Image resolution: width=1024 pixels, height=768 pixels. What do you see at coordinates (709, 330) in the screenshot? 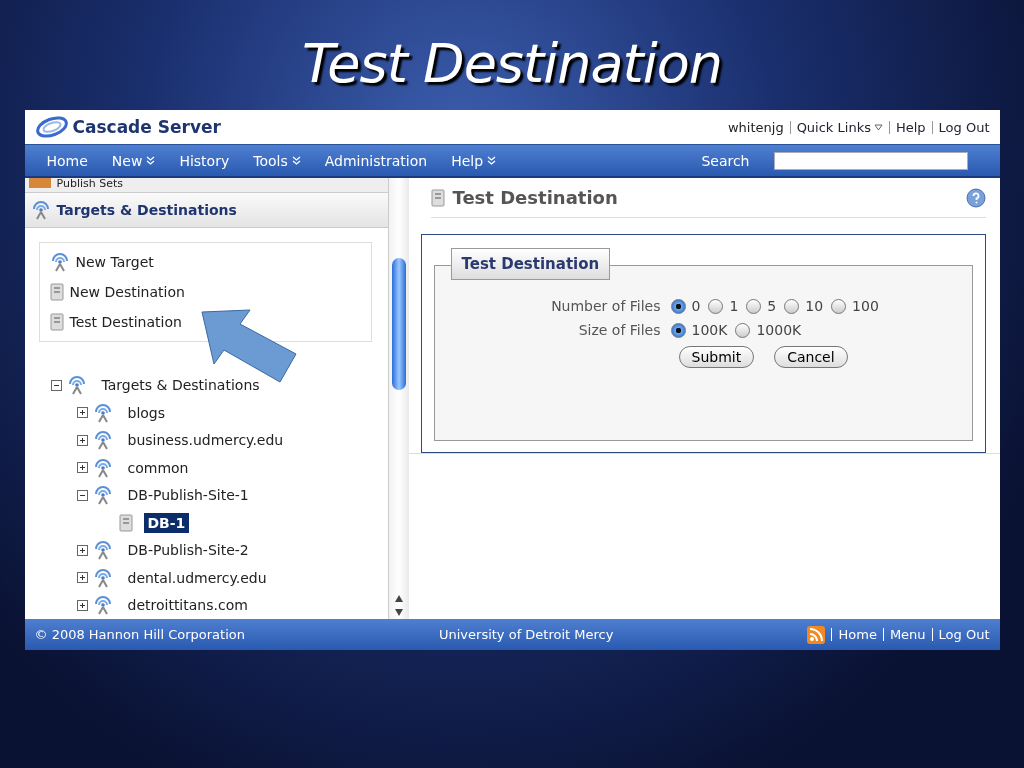
I see `radio-label: 100K` at bounding box center [709, 330].